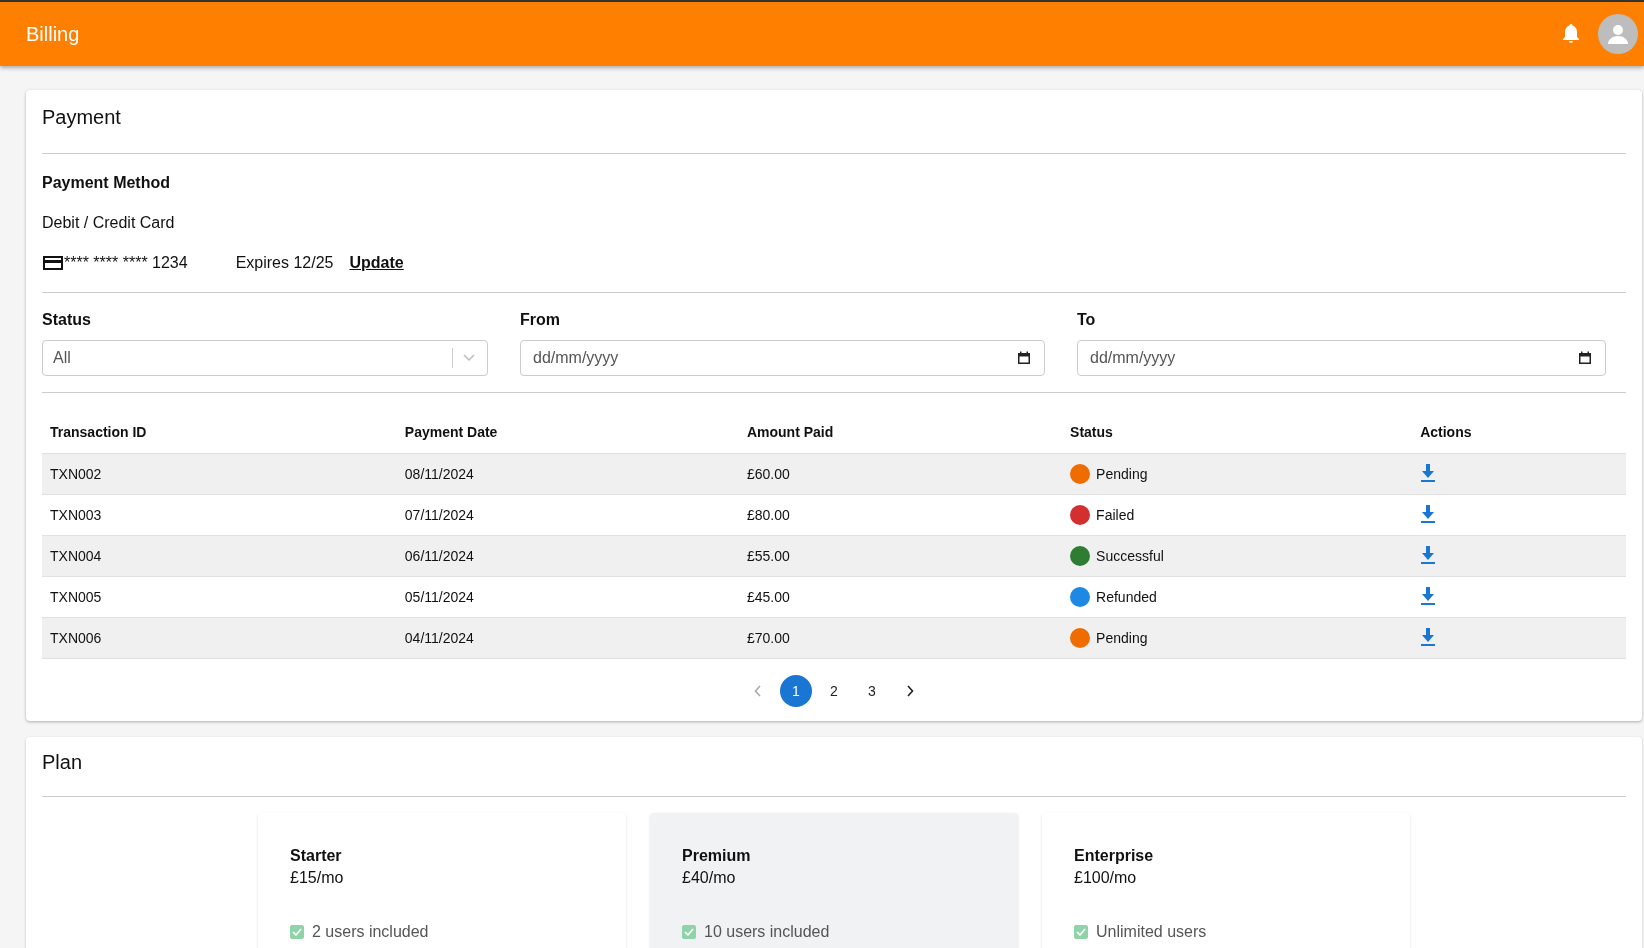 This screenshot has height=948, width=1644. Describe the element at coordinates (376, 263) in the screenshot. I see `update-link: Update` at that location.